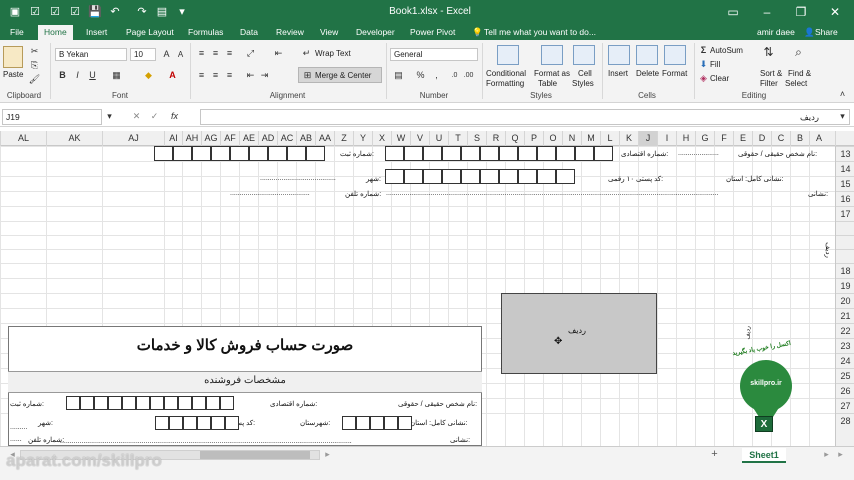  What do you see at coordinates (618, 73) in the screenshot?
I see `insert-cells-label: Insert` at bounding box center [618, 73].